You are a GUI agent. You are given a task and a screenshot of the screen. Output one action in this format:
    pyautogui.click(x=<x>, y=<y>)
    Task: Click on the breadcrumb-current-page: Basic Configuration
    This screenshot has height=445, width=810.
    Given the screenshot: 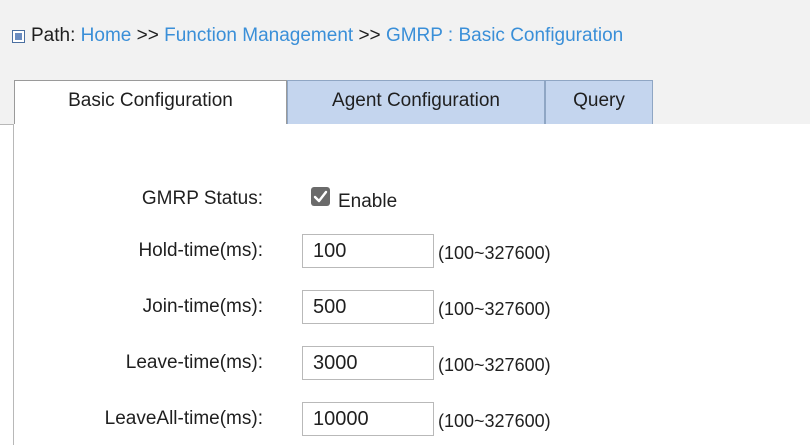 What is the action you would take?
    pyautogui.click(x=541, y=35)
    